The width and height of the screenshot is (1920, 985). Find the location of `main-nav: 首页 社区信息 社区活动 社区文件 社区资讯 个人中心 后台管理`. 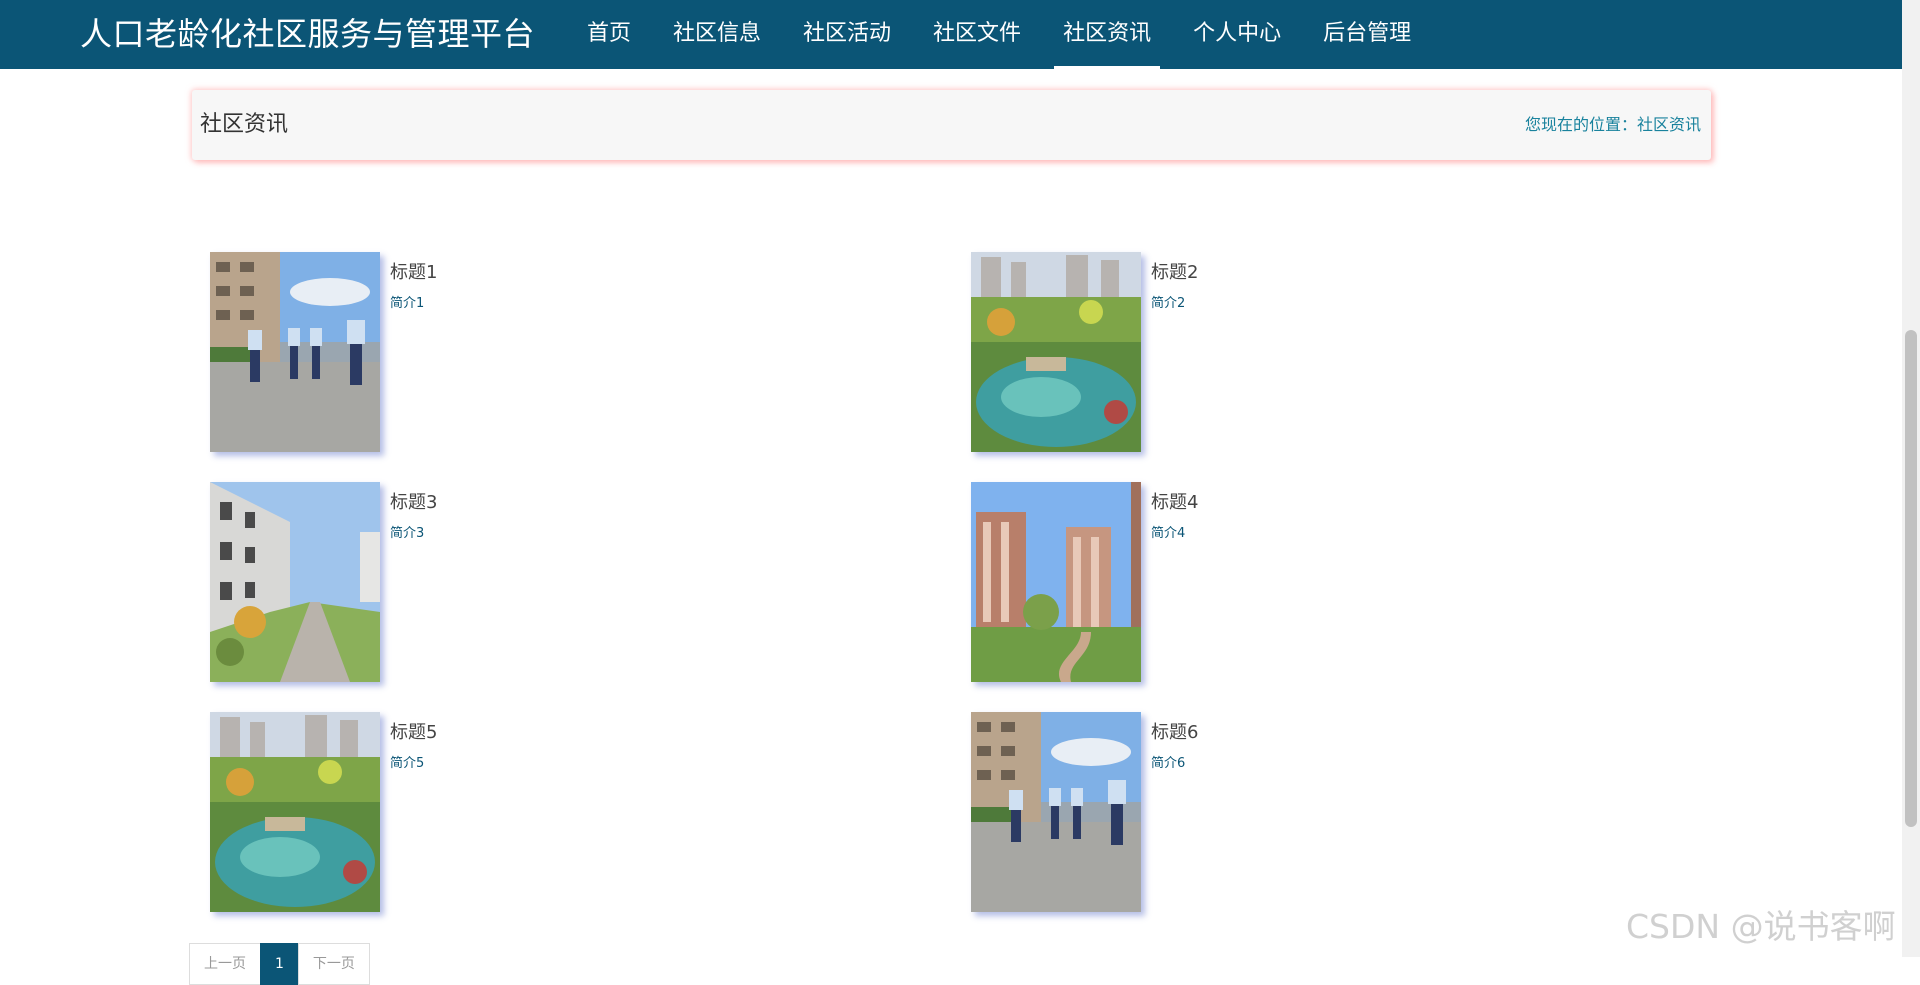

main-nav: 首页 社区信息 社区活动 社区文件 社区资讯 个人中心 后台管理 is located at coordinates (1001, 34).